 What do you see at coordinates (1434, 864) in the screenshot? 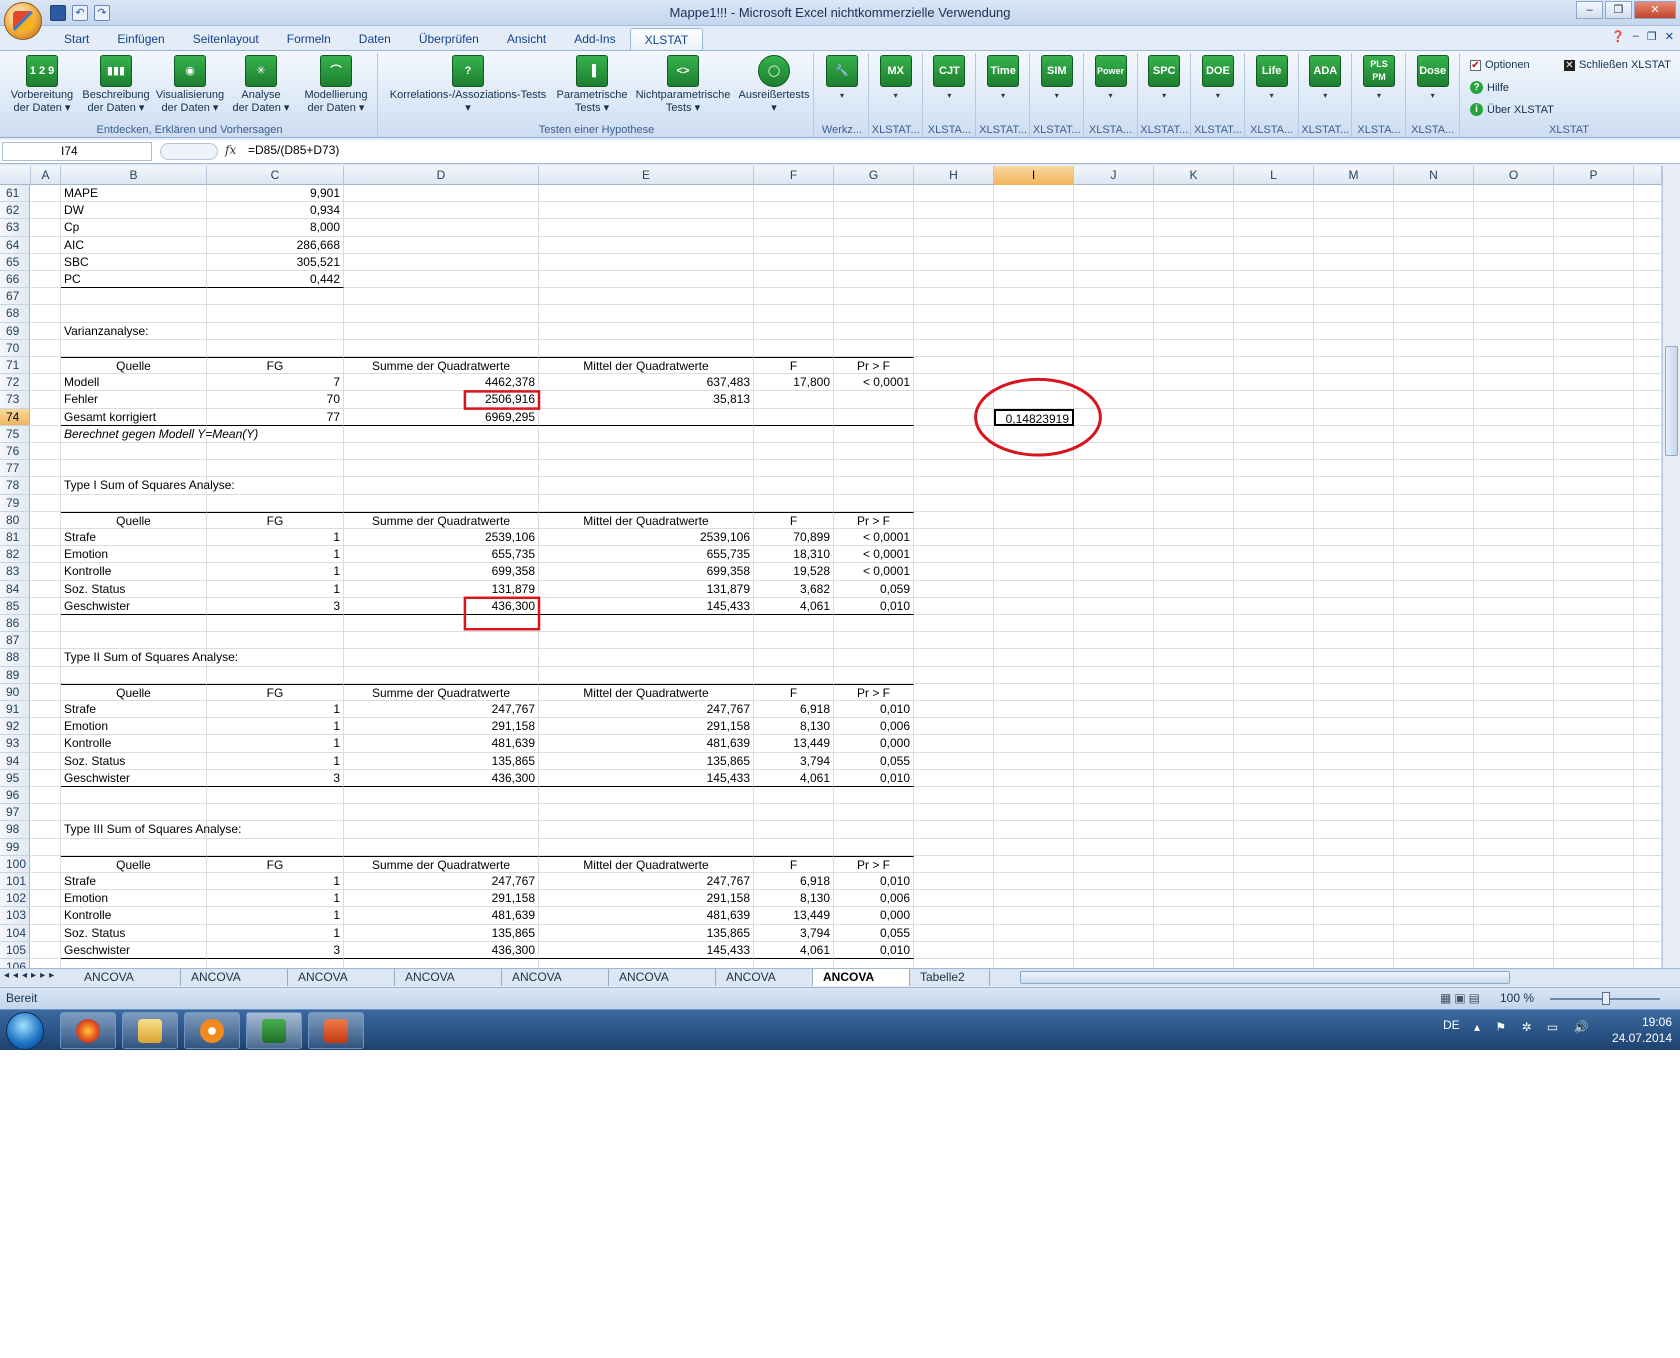
I see `cell-N100` at bounding box center [1434, 864].